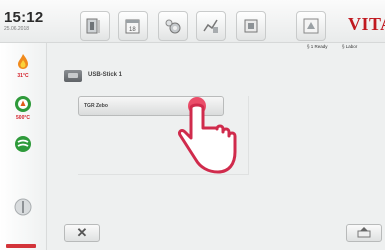 Image resolution: width=385 pixels, height=250 pixels. Describe the element at coordinates (23, 207) in the screenshot. I see `lift-icon` at that location.